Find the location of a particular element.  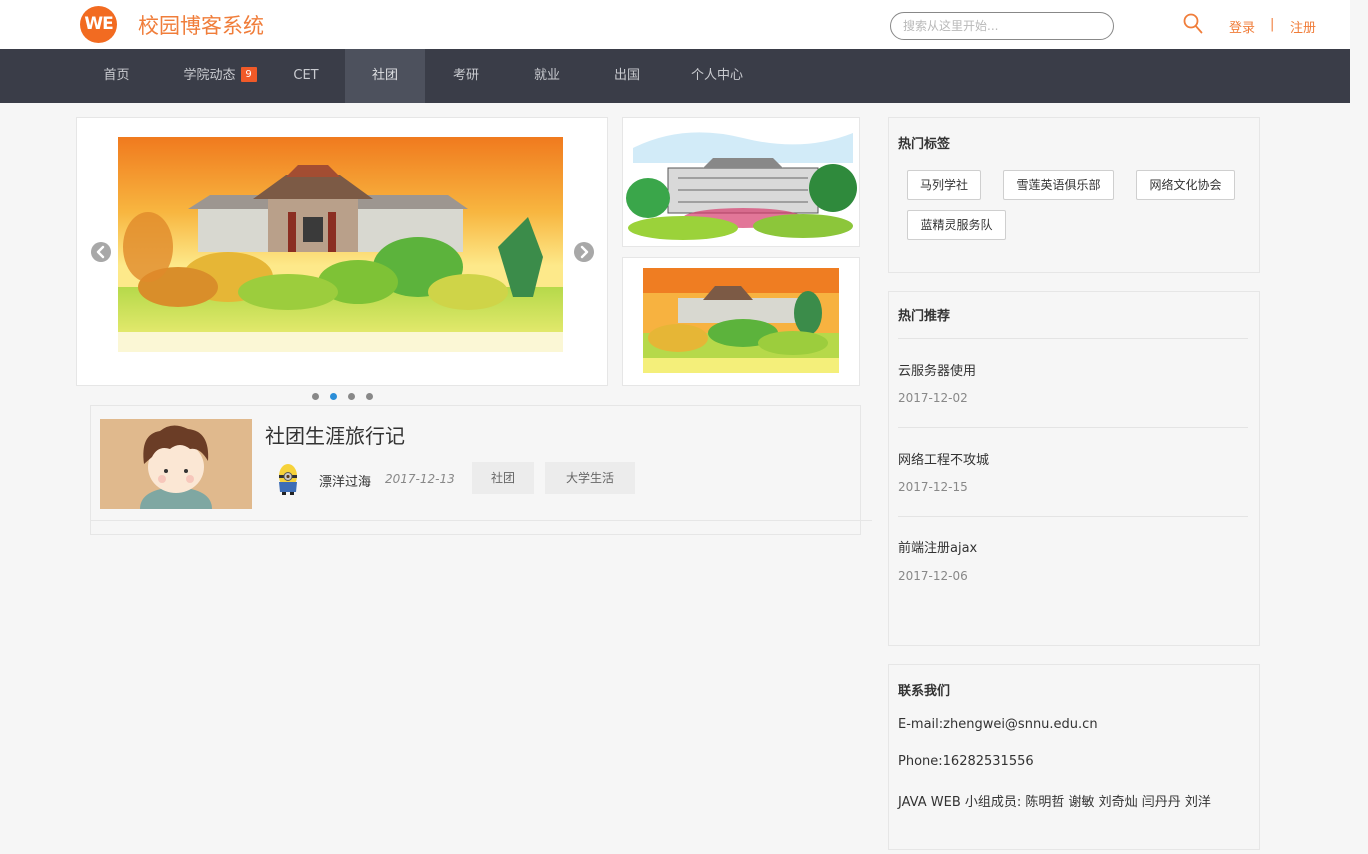

site-header: WE 校园博客系统 登录 | 注册 is located at coordinates (675, 24).